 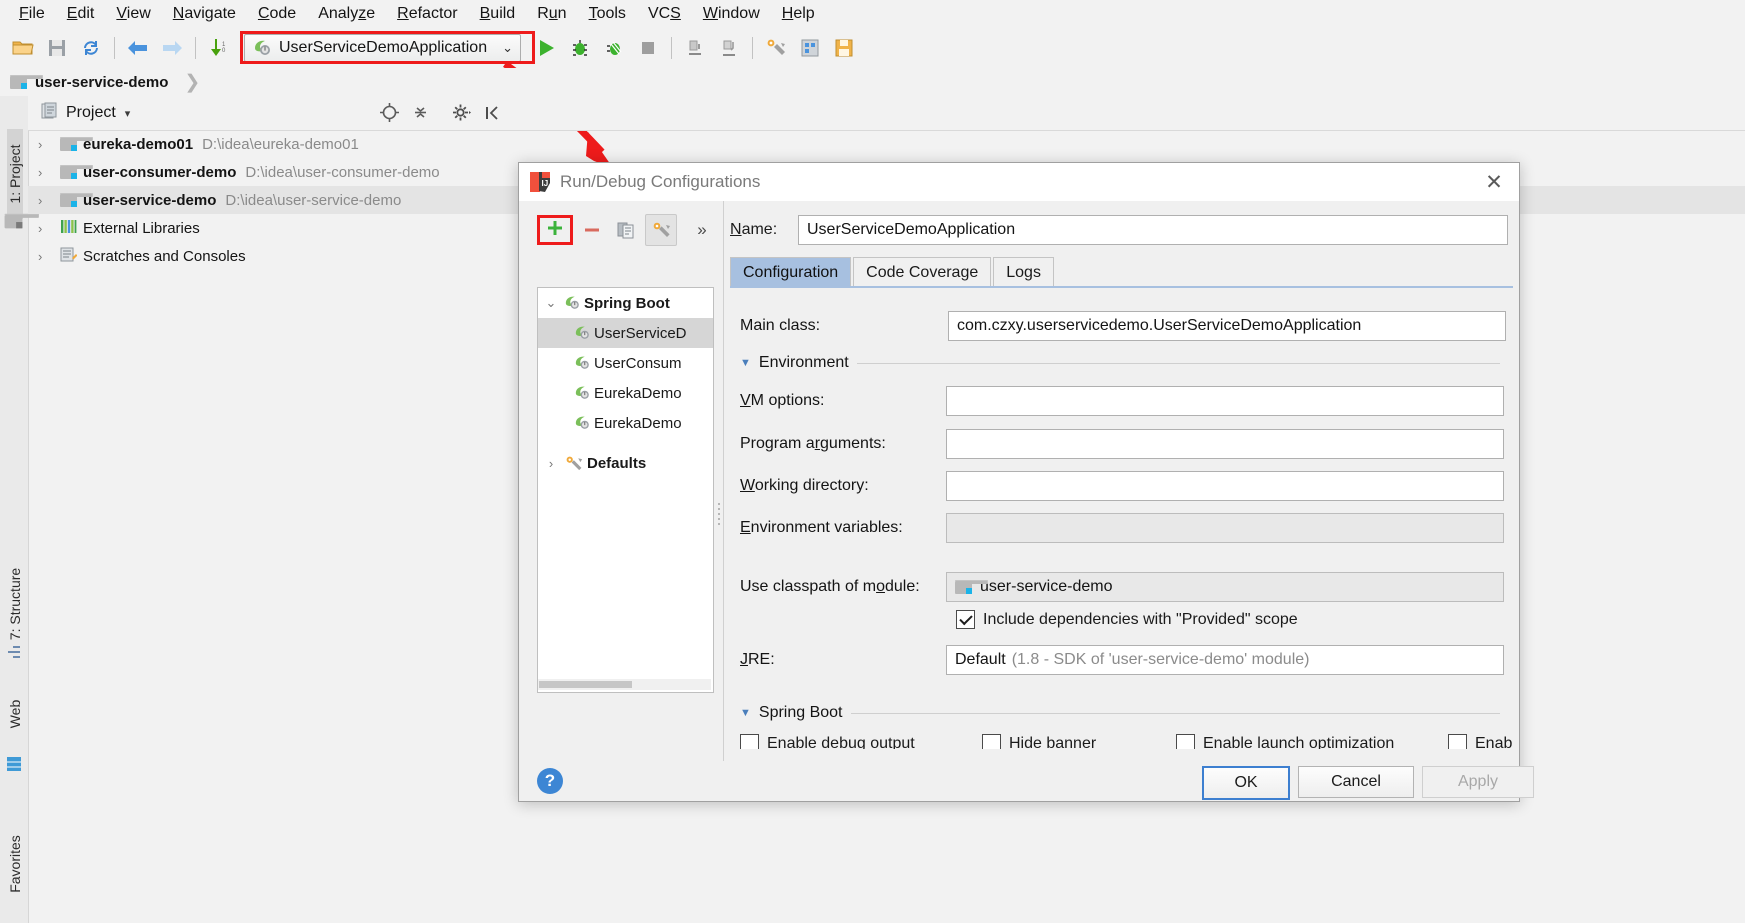 What do you see at coordinates (791, 272) in the screenshot?
I see `tab-configuration: Configuration` at bounding box center [791, 272].